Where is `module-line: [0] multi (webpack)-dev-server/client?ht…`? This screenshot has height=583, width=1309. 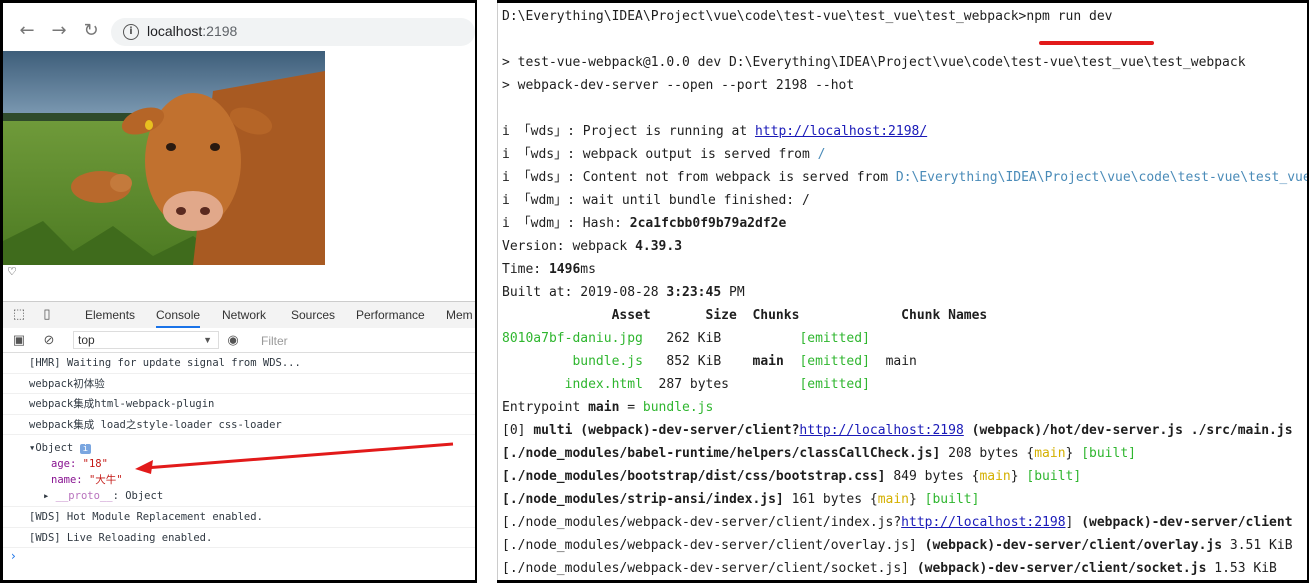
module-line: [0] multi (webpack)-dev-server/client?ht… is located at coordinates (897, 430).